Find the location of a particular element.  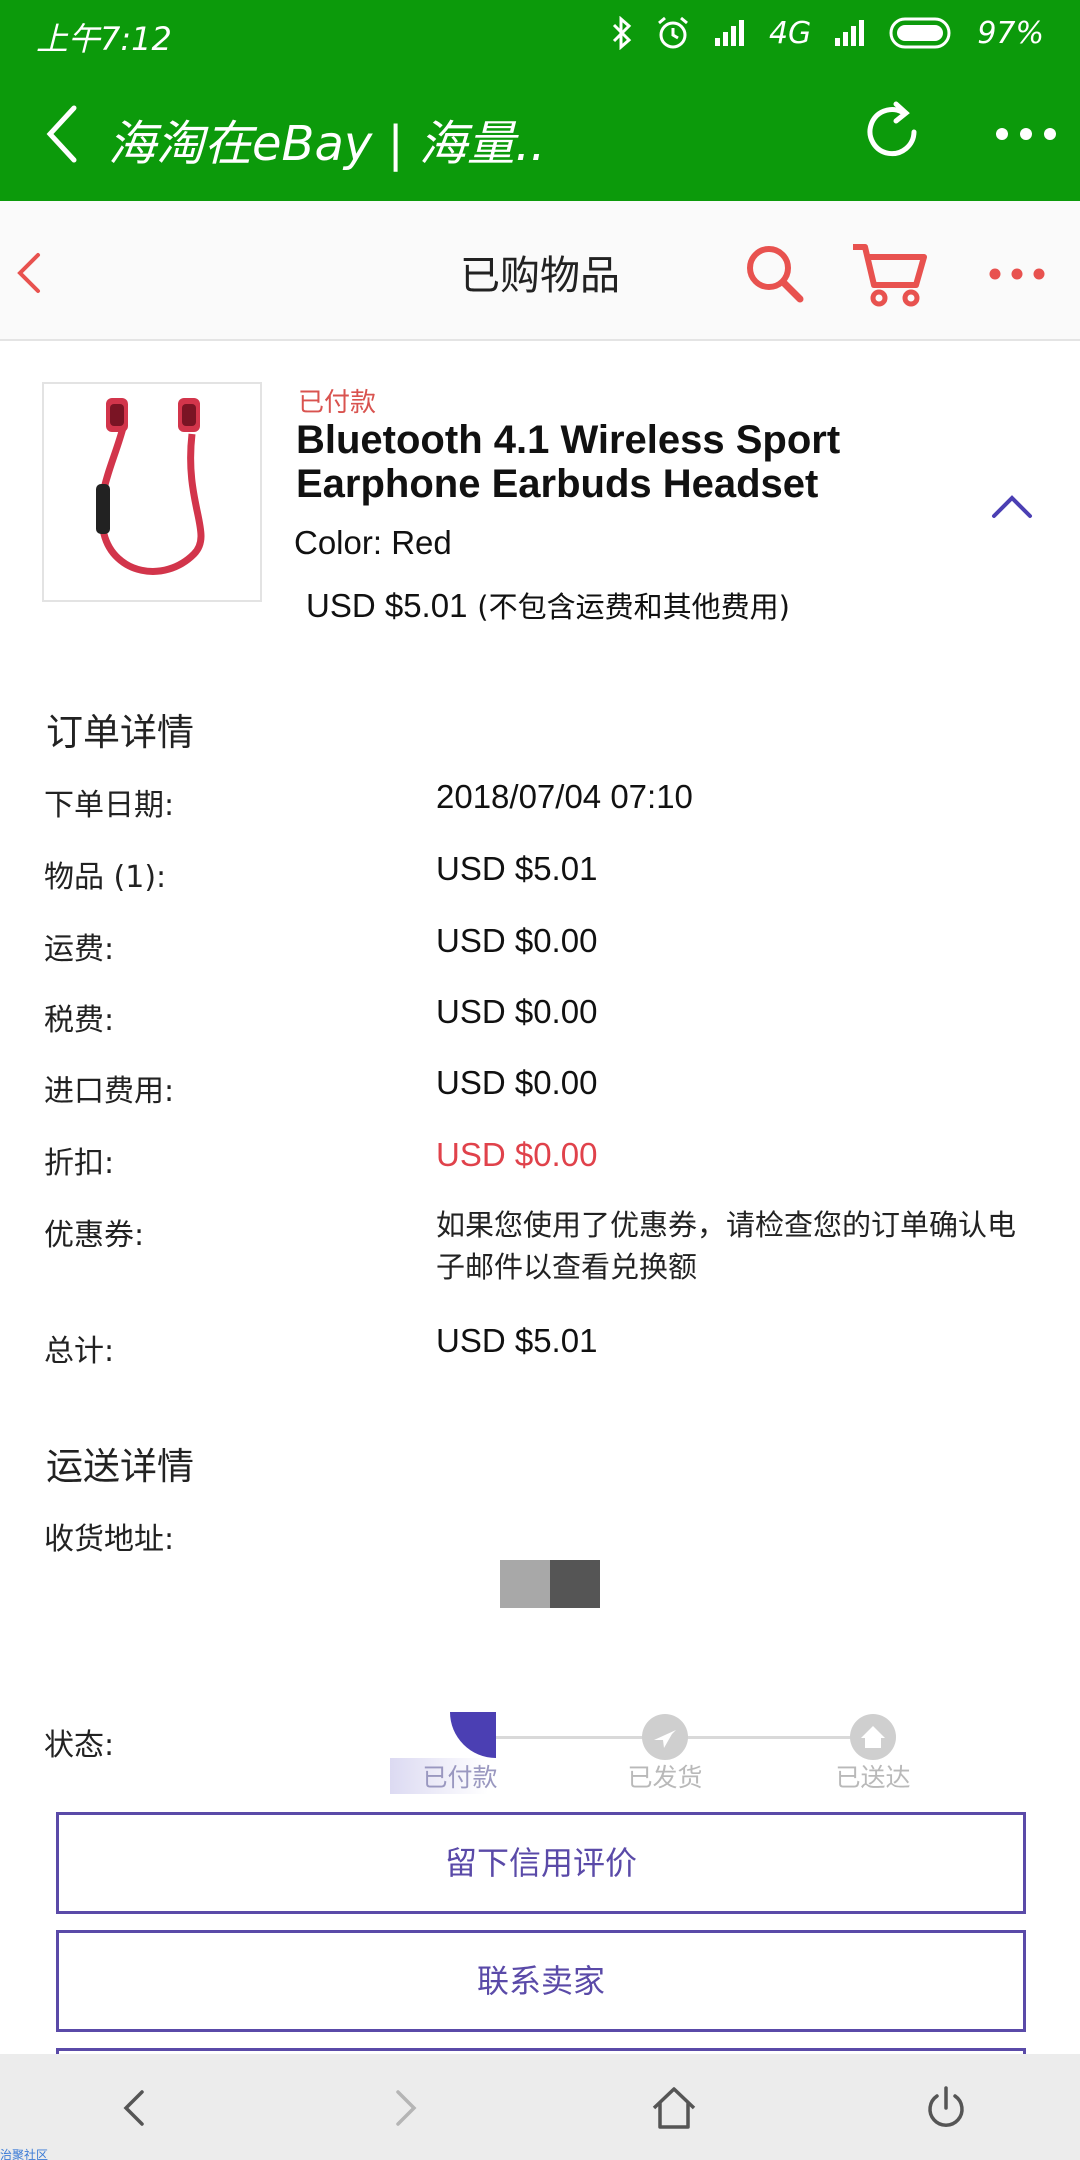

product-price-line: USD $5.01 (不包含运费和其他费用) is located at coordinates (548, 605).